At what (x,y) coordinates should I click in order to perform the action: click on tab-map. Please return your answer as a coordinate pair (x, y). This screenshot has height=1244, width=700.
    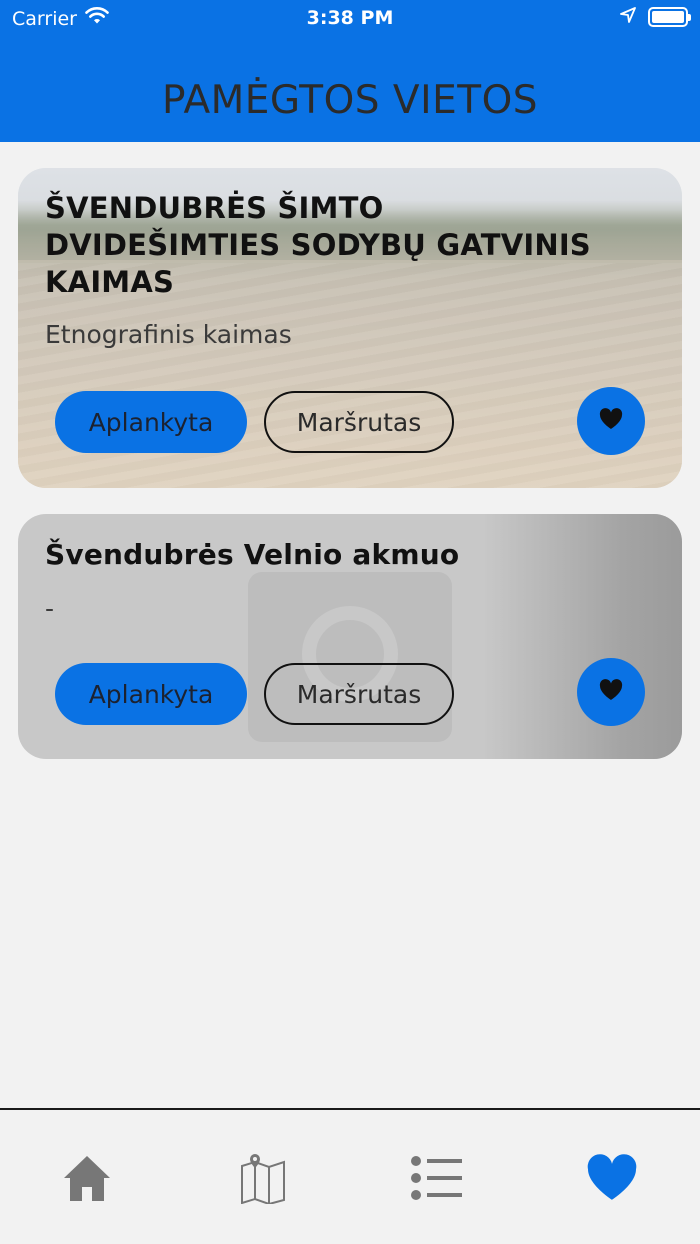
    Looking at the image, I should click on (263, 1180).